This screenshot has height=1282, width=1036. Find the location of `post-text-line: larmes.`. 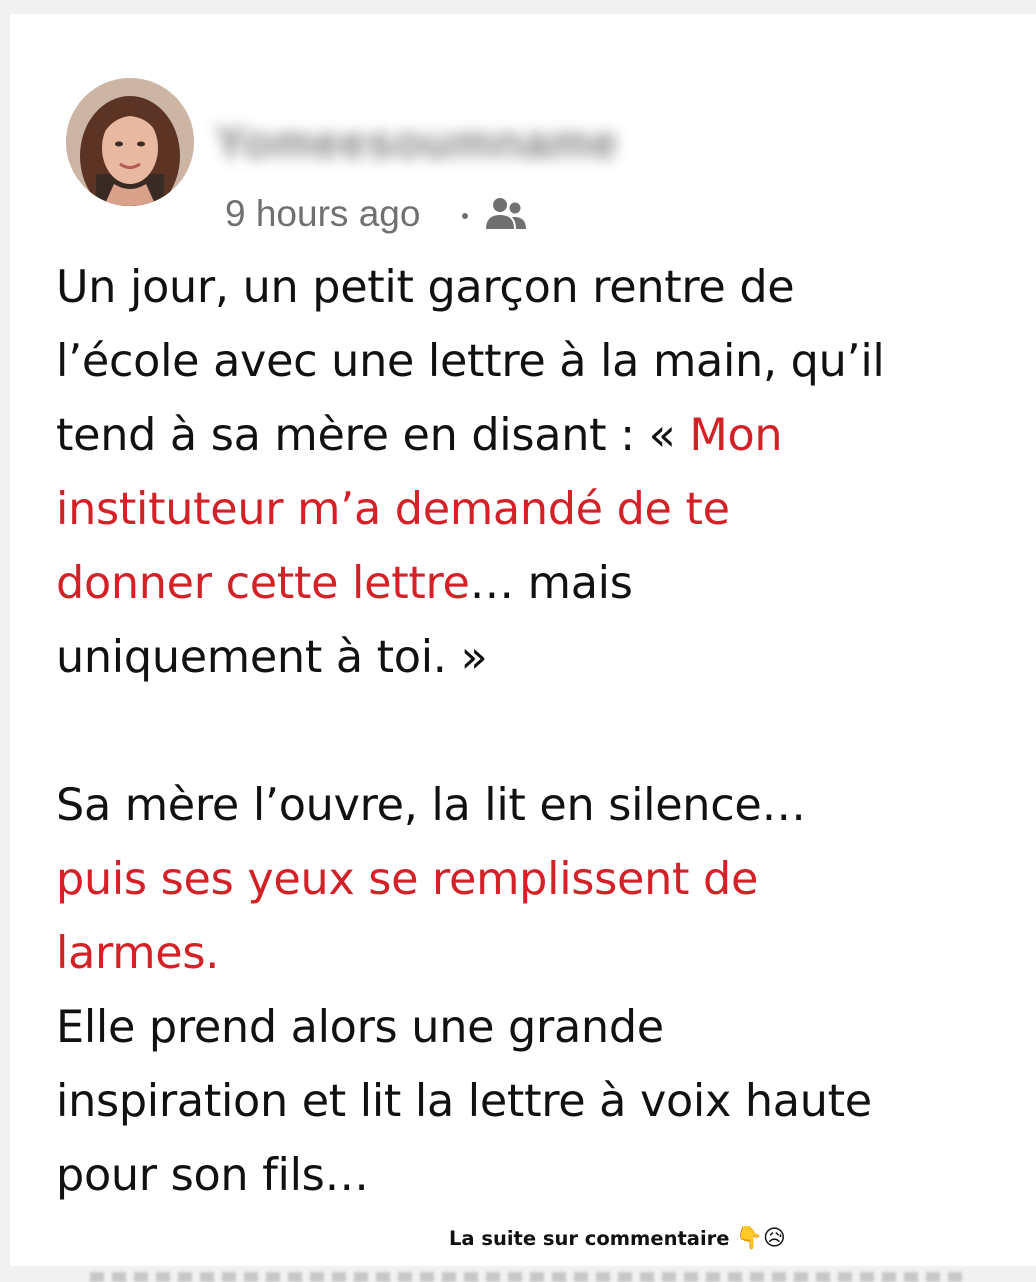

post-text-line: larmes. is located at coordinates (543, 954).